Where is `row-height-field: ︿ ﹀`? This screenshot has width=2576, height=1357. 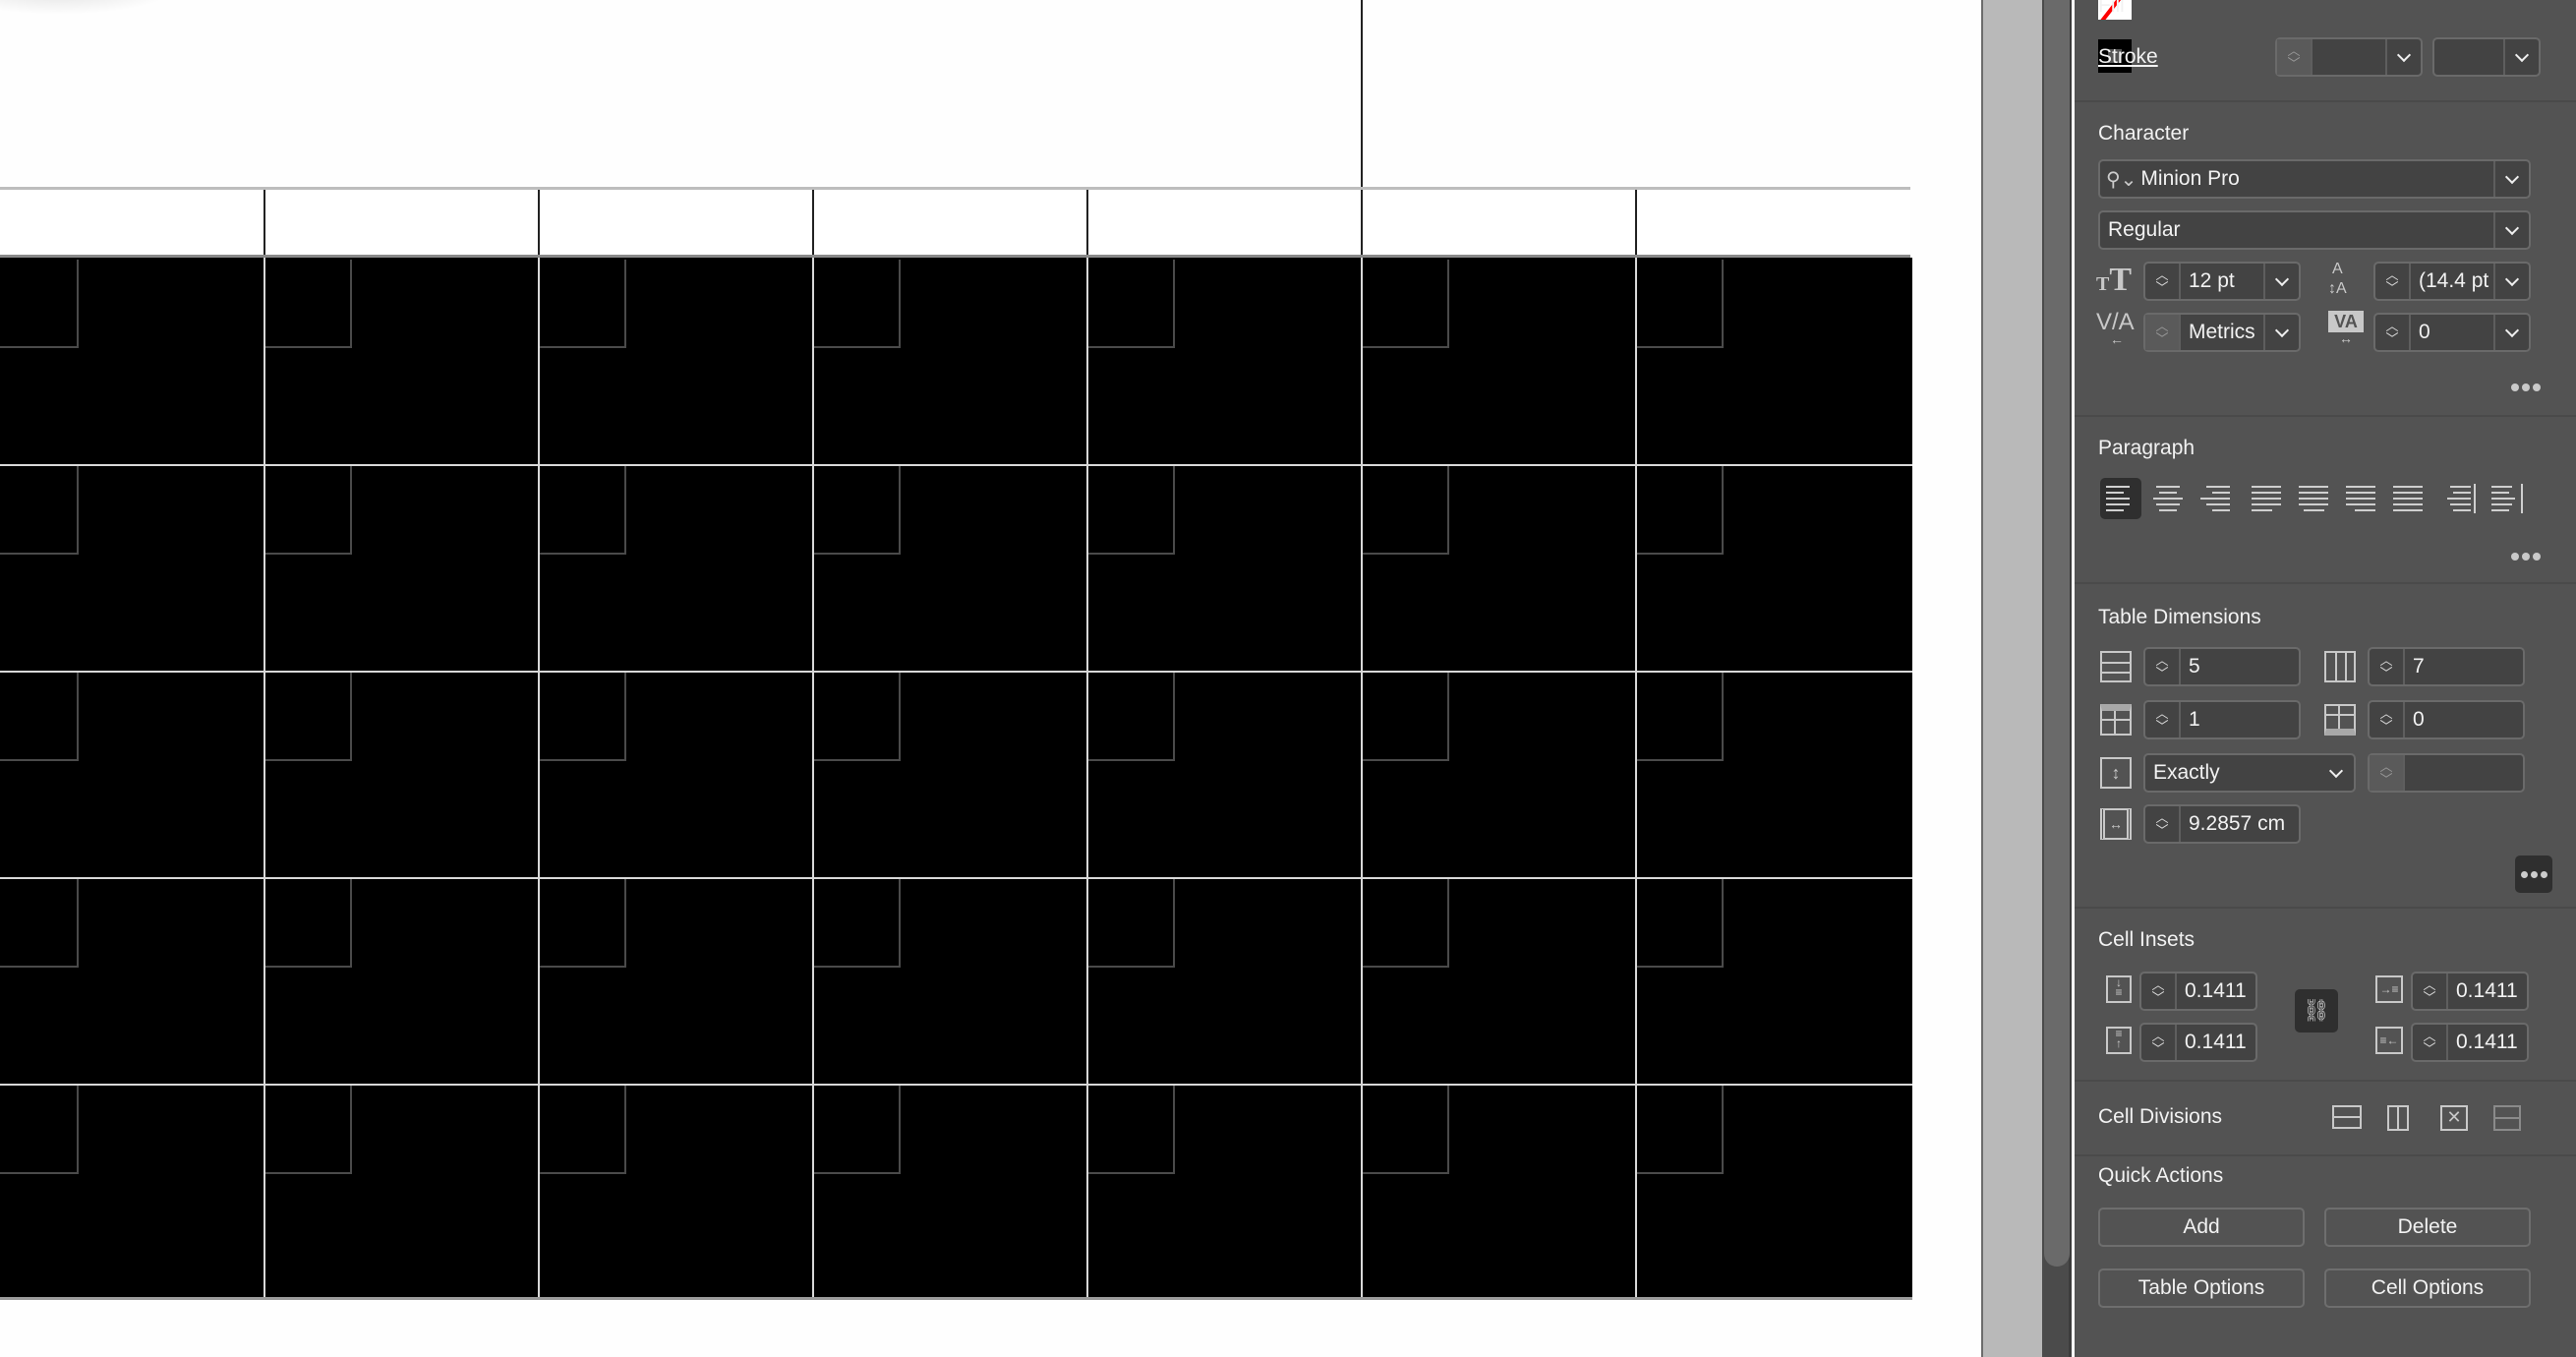 row-height-field: ︿ ﹀ is located at coordinates (2446, 773).